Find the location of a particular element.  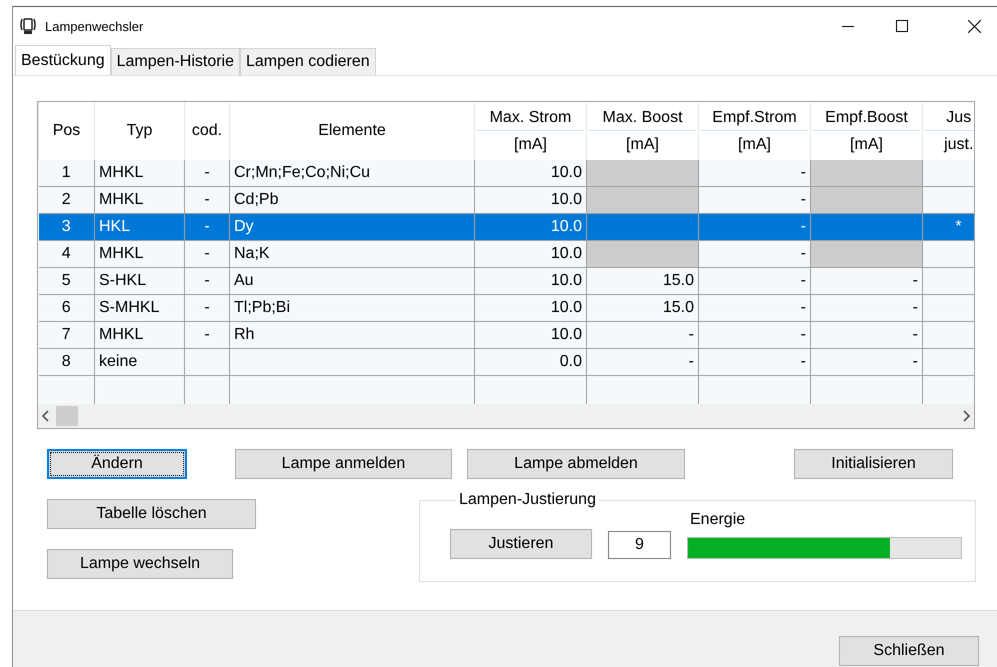

column-header: Empf.Boost [mA] is located at coordinates (866, 131).